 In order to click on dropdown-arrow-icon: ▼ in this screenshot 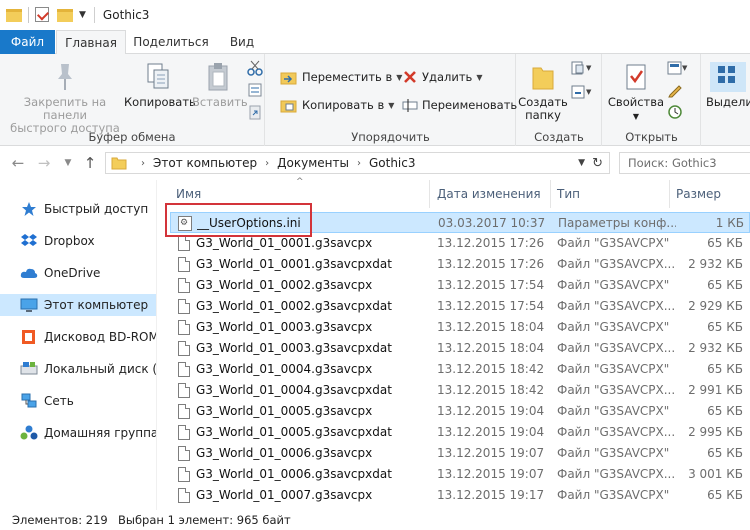, I will do `click(636, 116)`.